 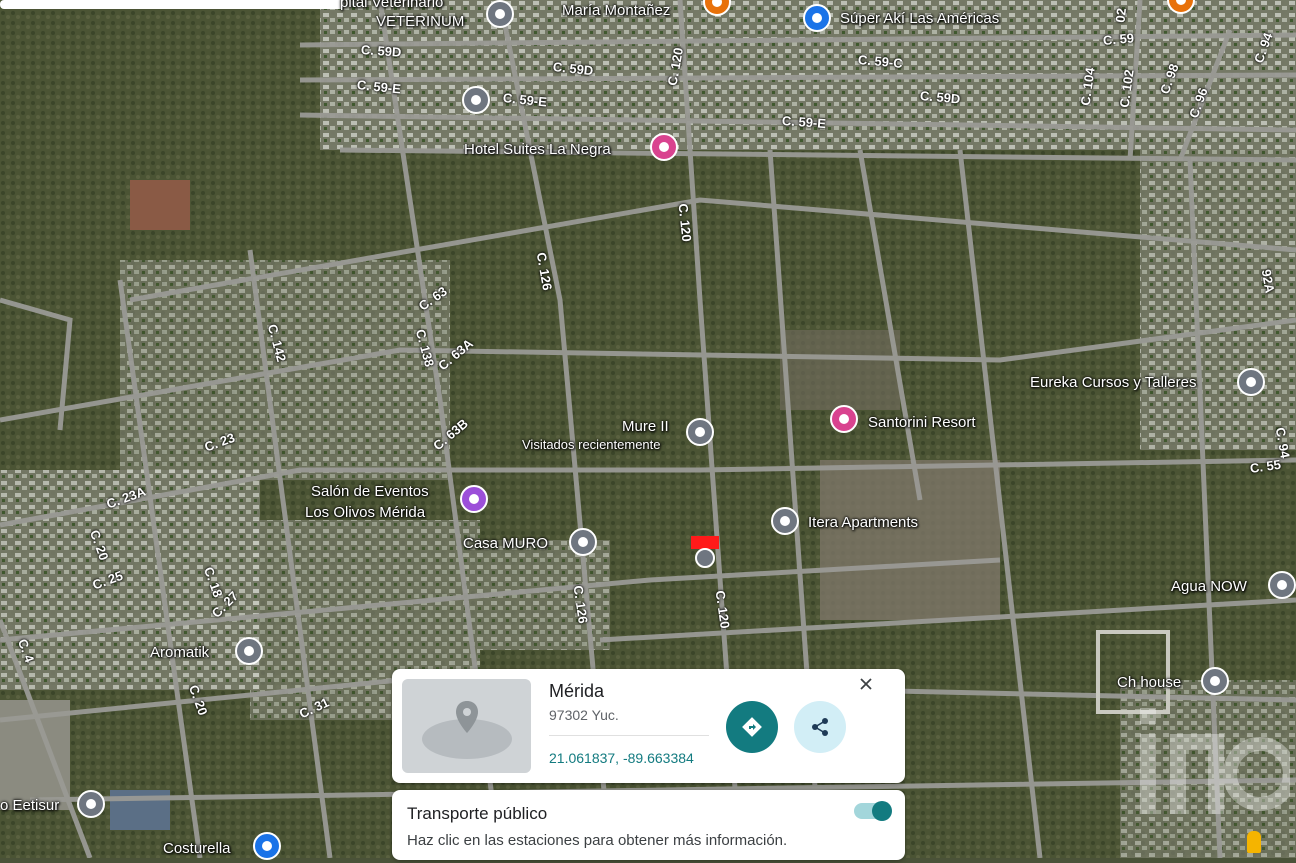 What do you see at coordinates (505, 543) in the screenshot?
I see `place-label-casamuro: Casa MURO` at bounding box center [505, 543].